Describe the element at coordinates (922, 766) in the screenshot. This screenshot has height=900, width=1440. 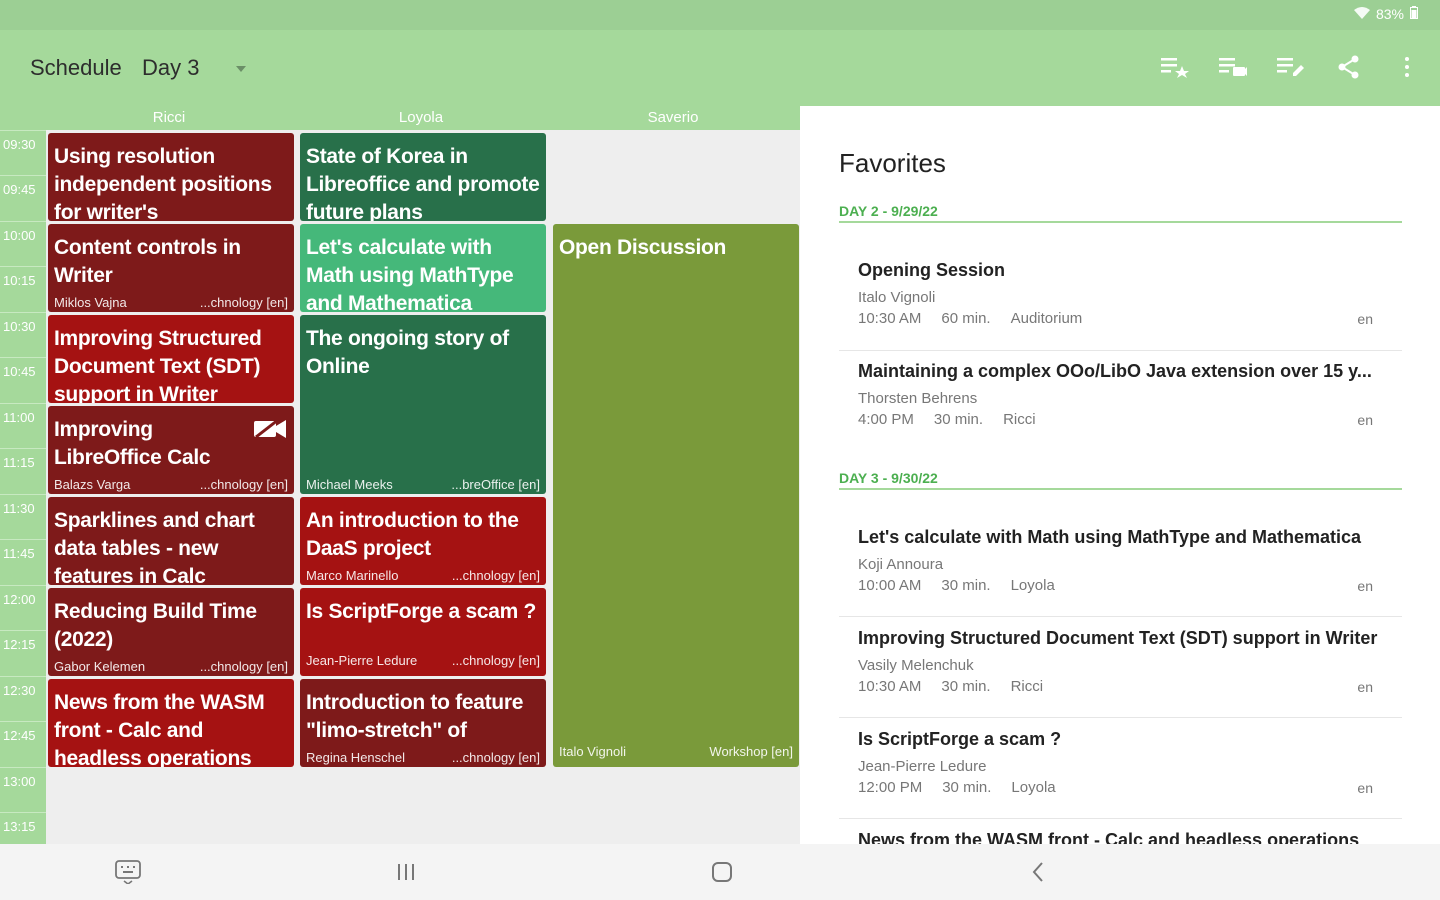
I see `favorite-speaker: Jean-Pierre Ledure` at that location.